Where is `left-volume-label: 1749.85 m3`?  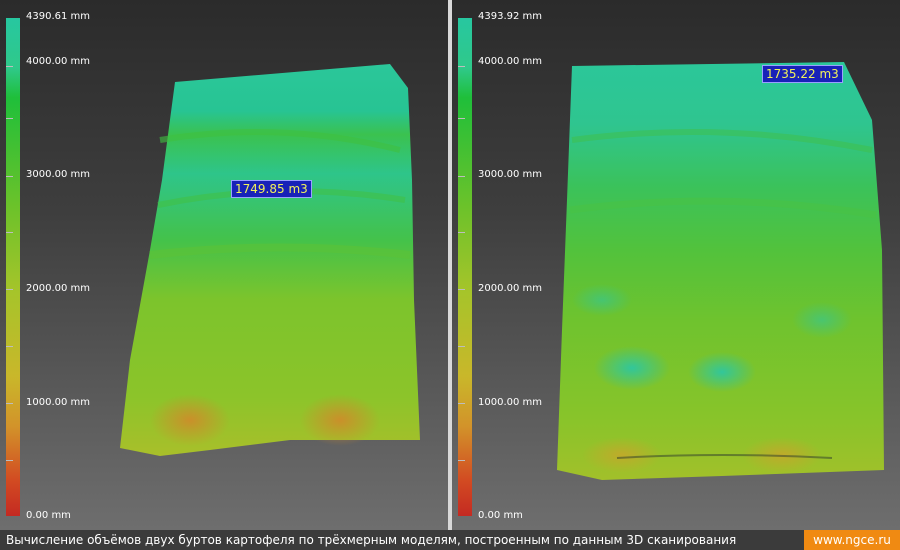
left-volume-label: 1749.85 m3 is located at coordinates (271, 189).